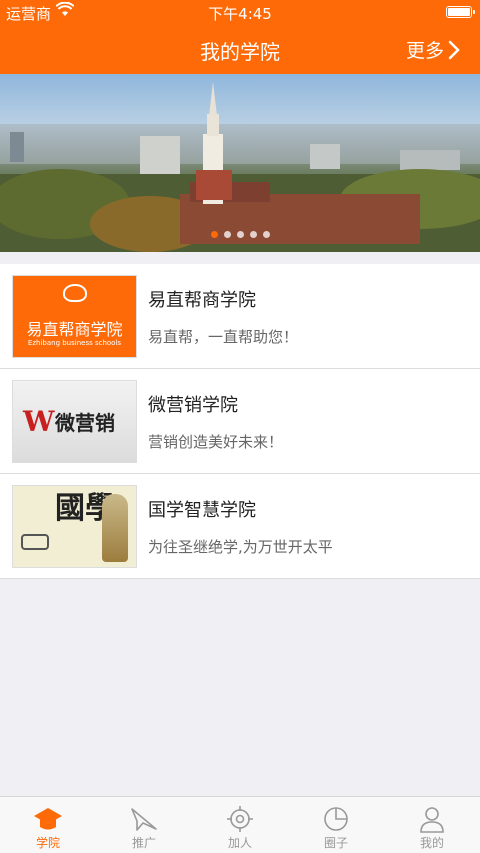  I want to click on list-item: 國學 国学智慧学院 为往圣继绝学,为万世开太平, so click(240, 526).